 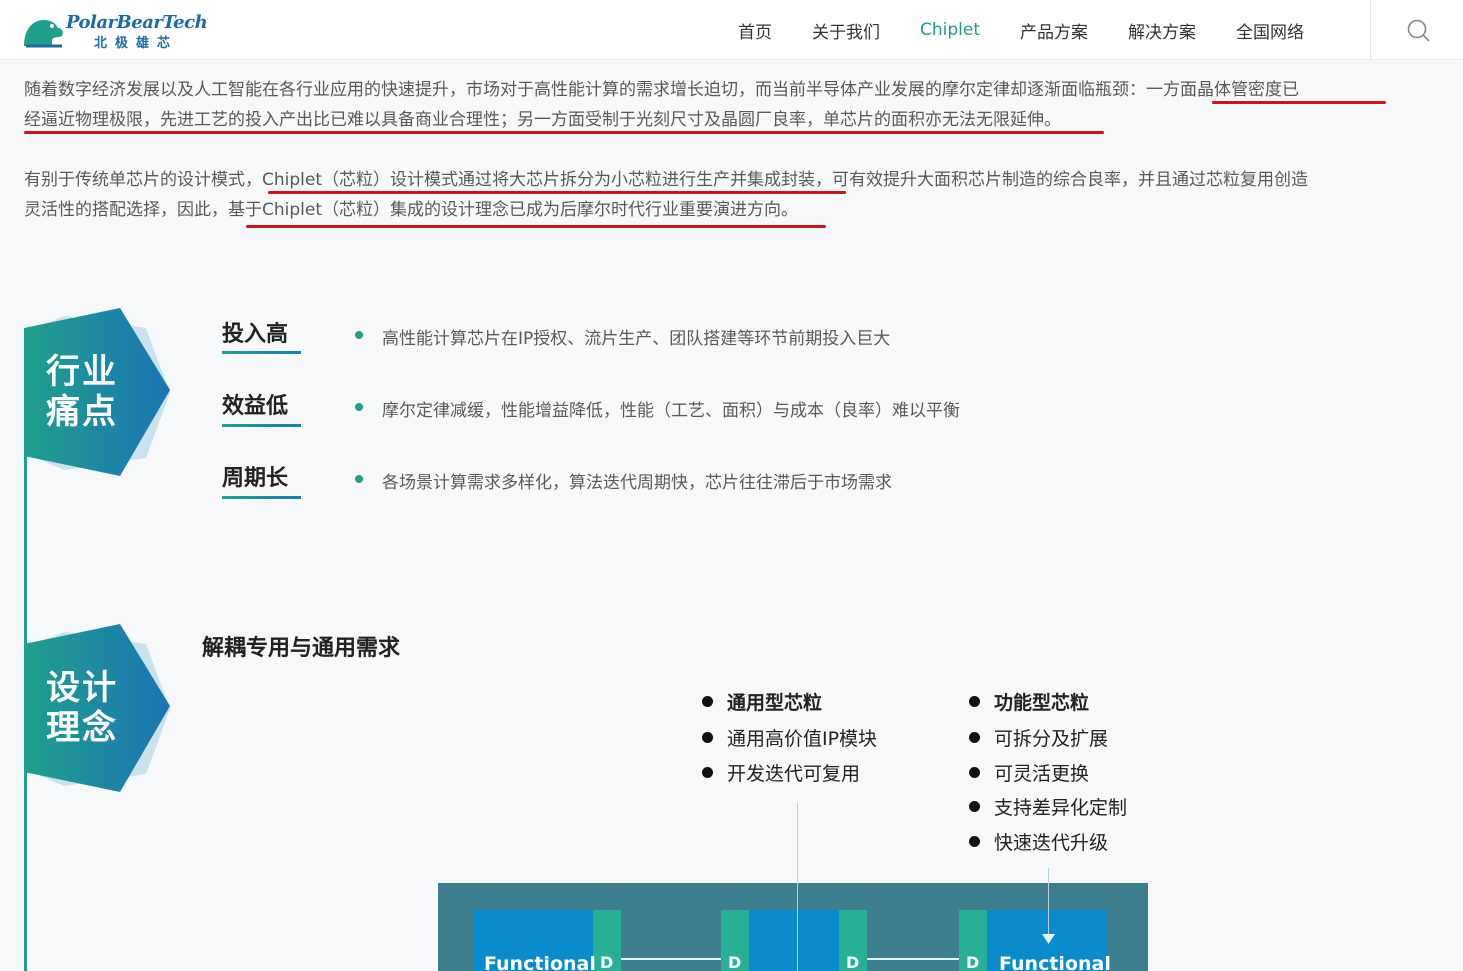 What do you see at coordinates (1370, 30) in the screenshot?
I see `nav-divider` at bounding box center [1370, 30].